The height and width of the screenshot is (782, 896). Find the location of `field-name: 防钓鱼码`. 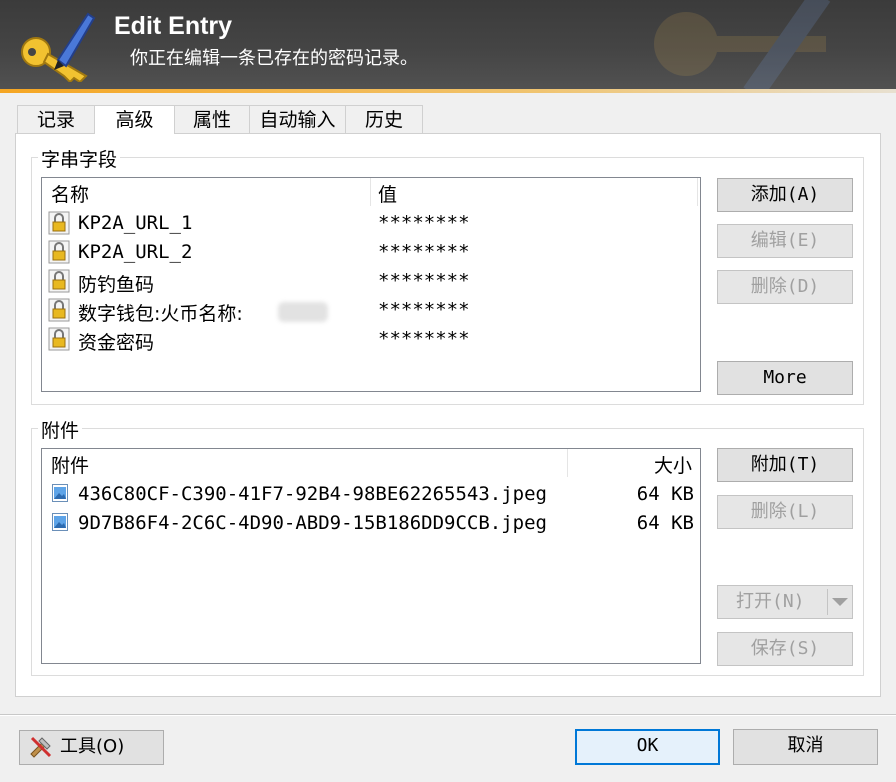

field-name: 防钓鱼码 is located at coordinates (116, 285).